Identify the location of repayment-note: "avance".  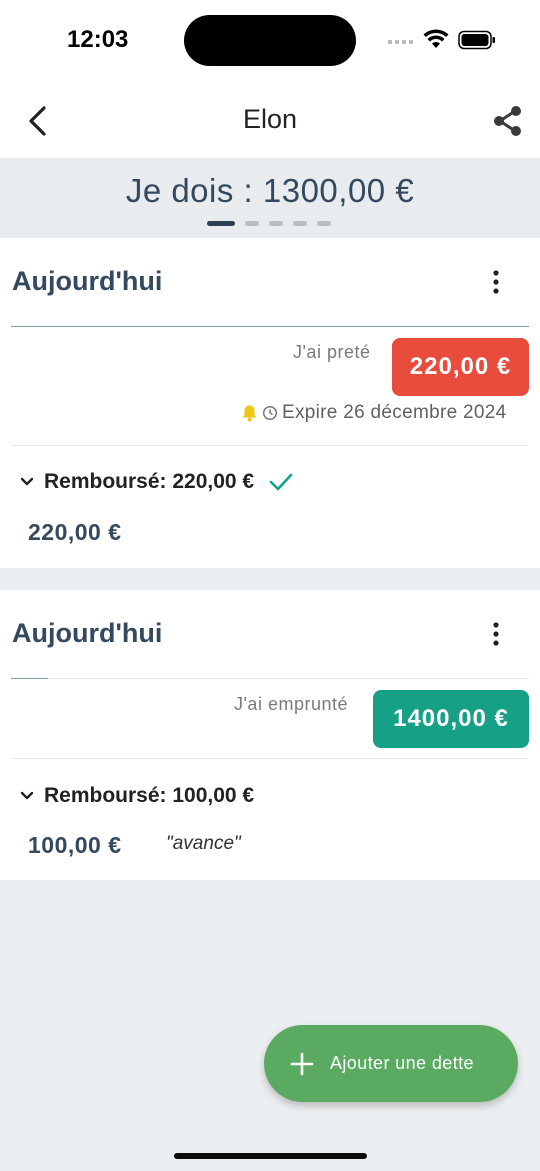
(203, 843).